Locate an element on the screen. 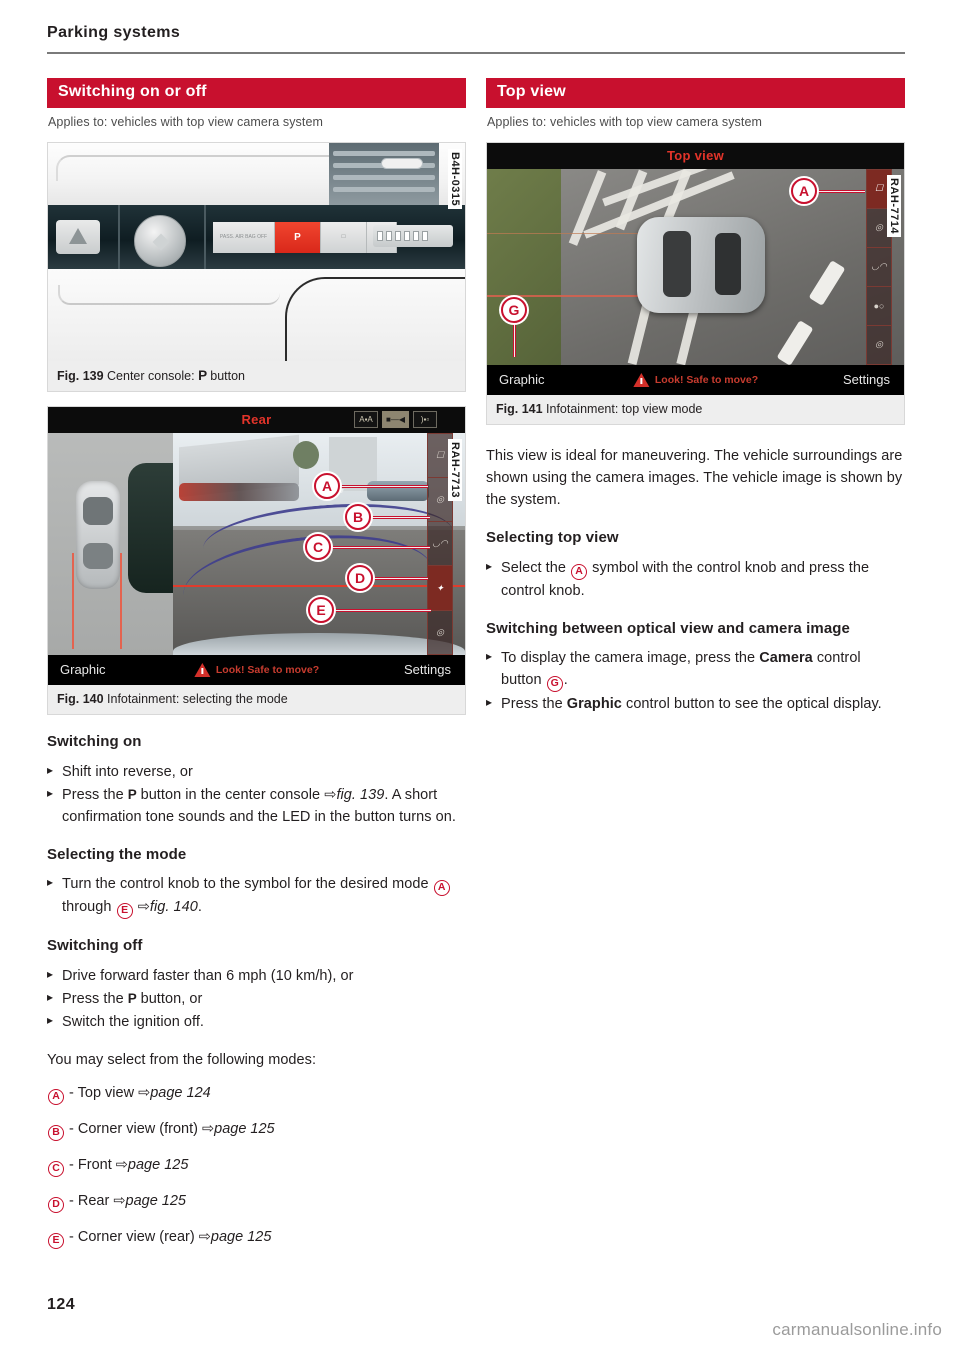  cross-ref: fig. 139 is located at coordinates (360, 795).